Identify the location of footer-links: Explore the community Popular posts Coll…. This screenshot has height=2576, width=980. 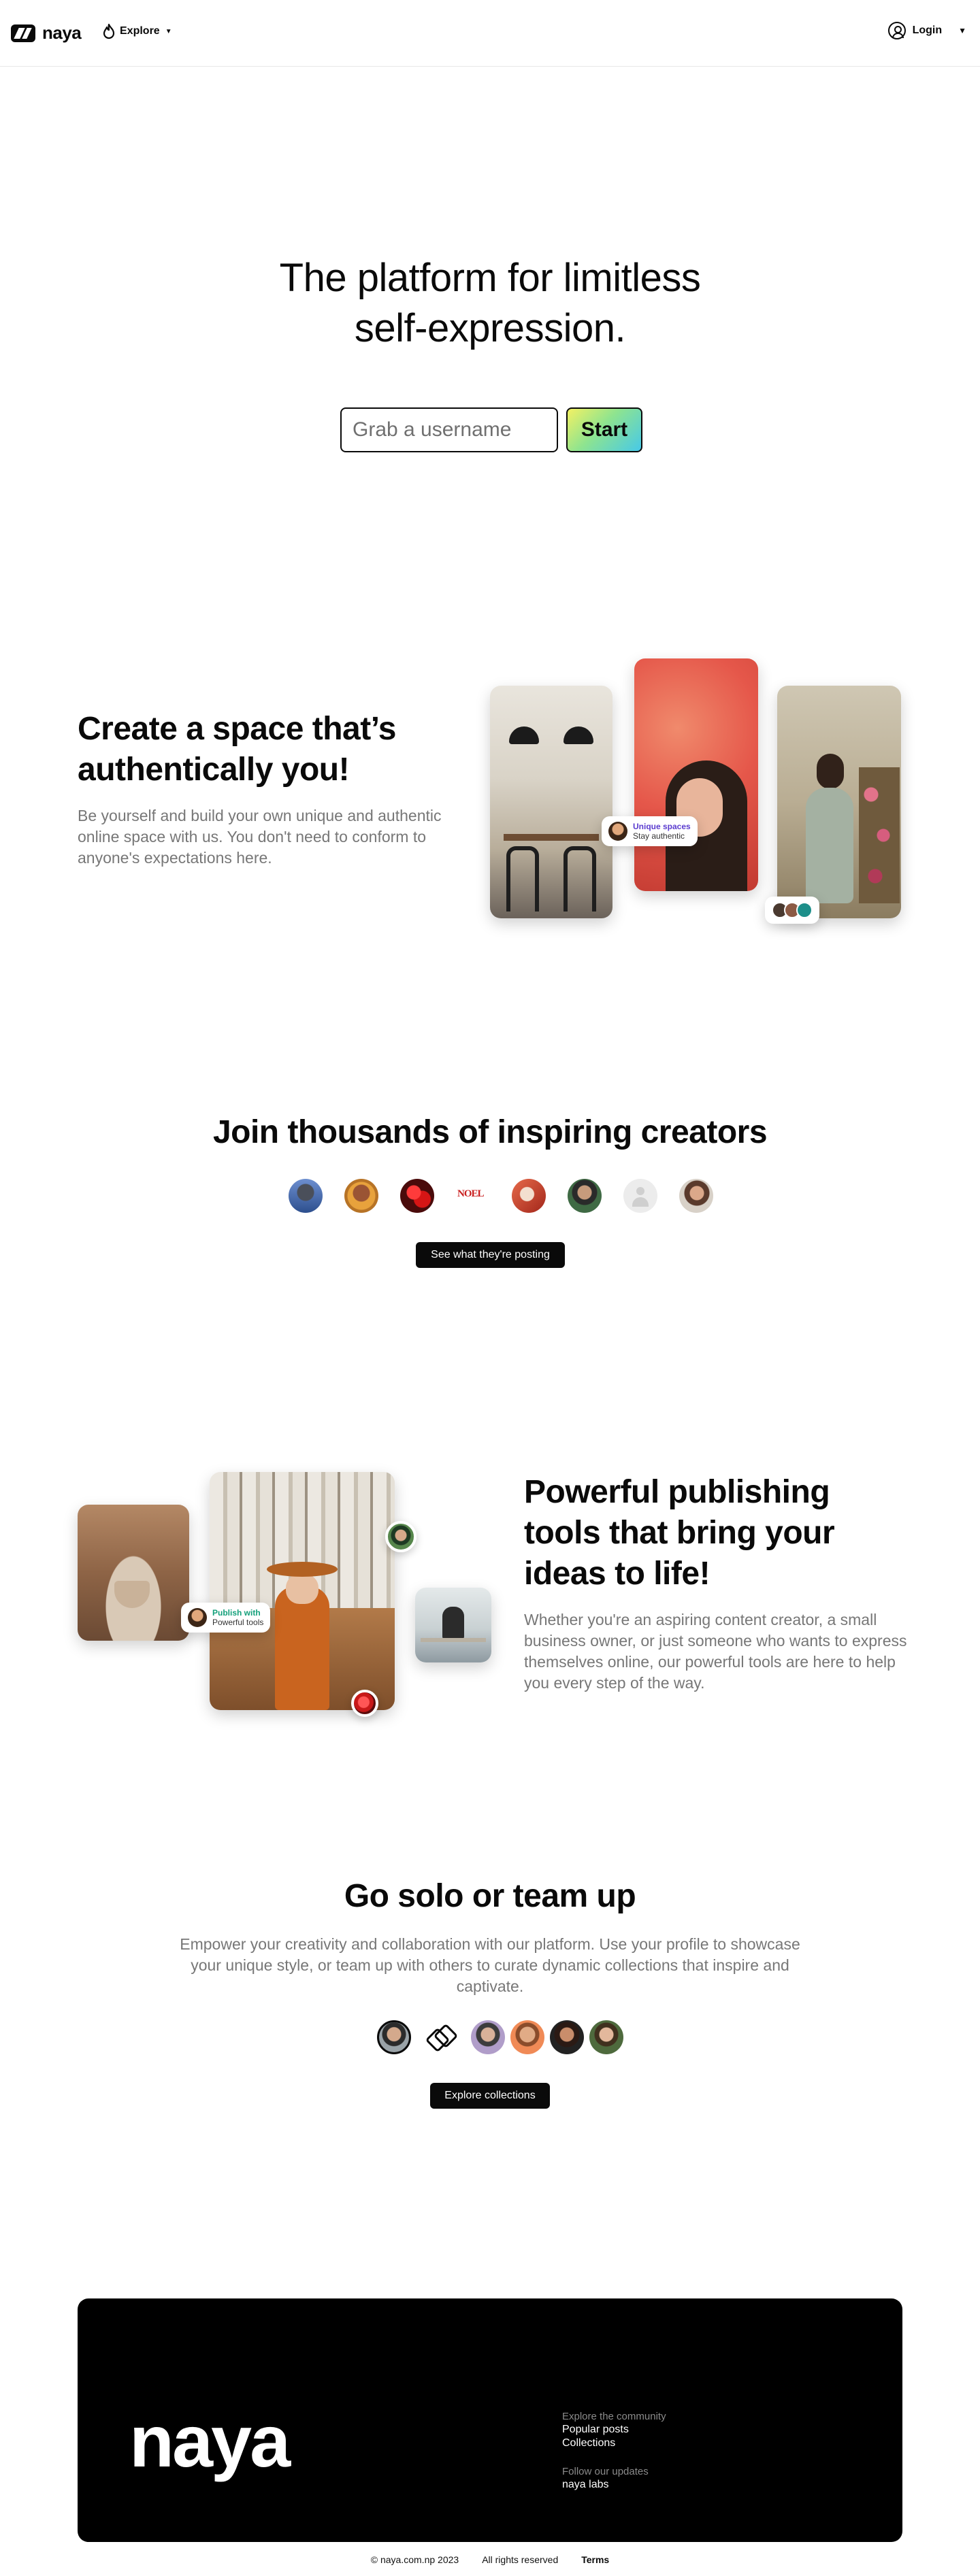
(614, 2451).